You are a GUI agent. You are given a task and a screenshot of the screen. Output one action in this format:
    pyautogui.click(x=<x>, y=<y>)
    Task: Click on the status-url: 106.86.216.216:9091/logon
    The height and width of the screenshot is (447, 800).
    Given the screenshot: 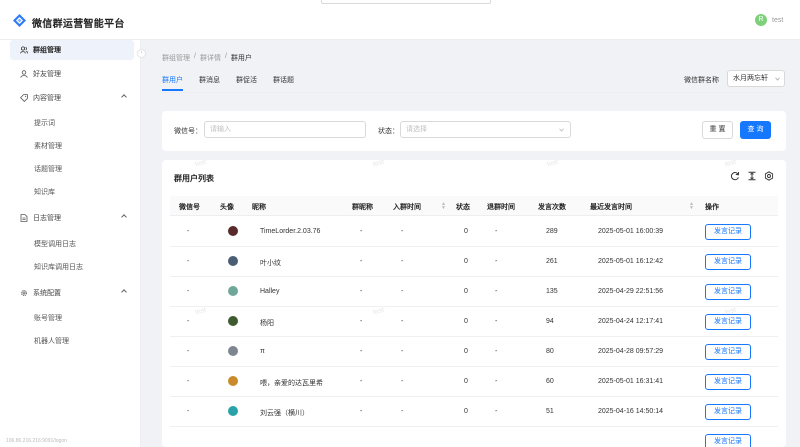 What is the action you would take?
    pyautogui.click(x=36, y=441)
    